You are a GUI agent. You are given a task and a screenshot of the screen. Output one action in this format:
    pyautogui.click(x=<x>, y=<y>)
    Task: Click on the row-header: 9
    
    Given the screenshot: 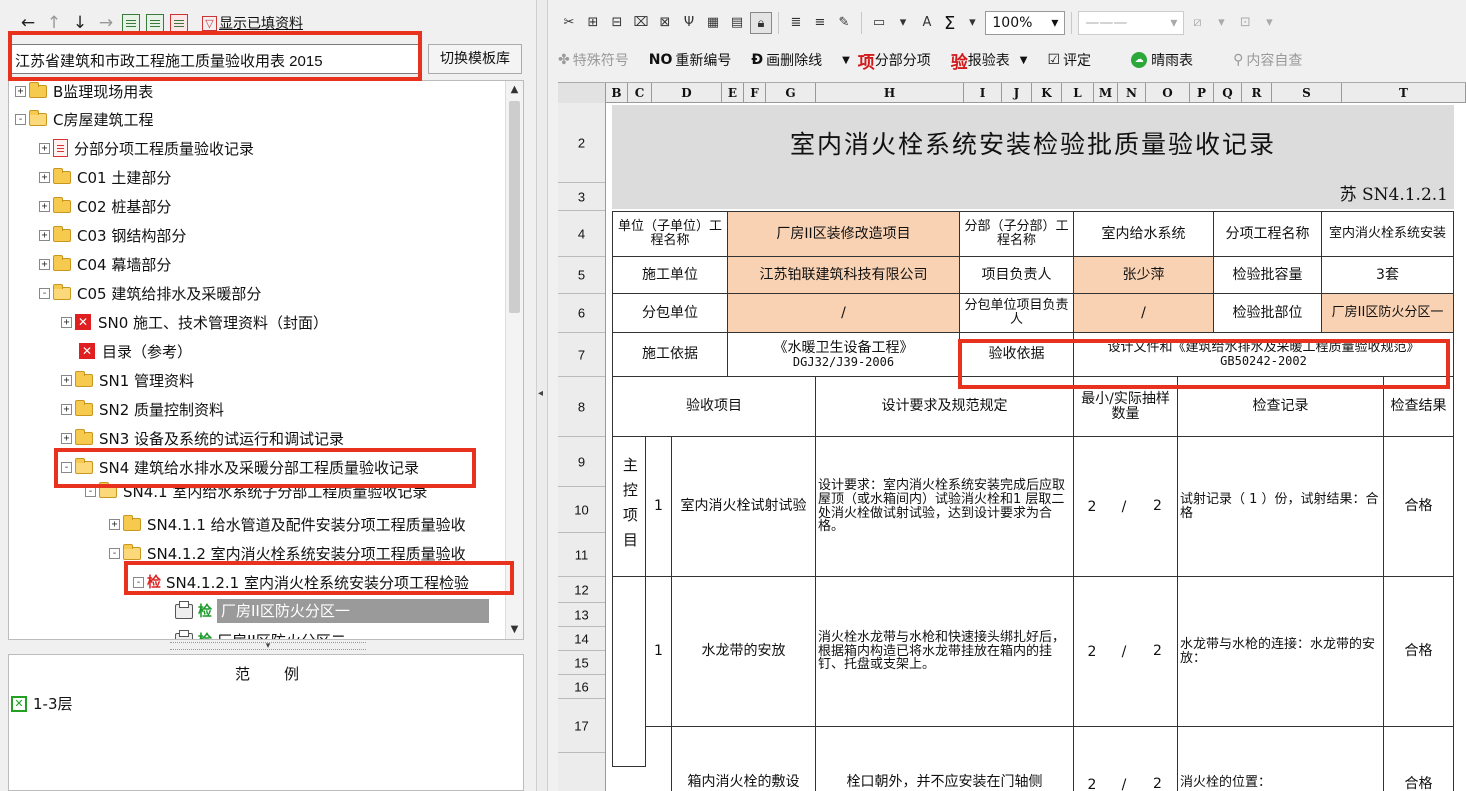 What is the action you would take?
    pyautogui.click(x=581, y=462)
    